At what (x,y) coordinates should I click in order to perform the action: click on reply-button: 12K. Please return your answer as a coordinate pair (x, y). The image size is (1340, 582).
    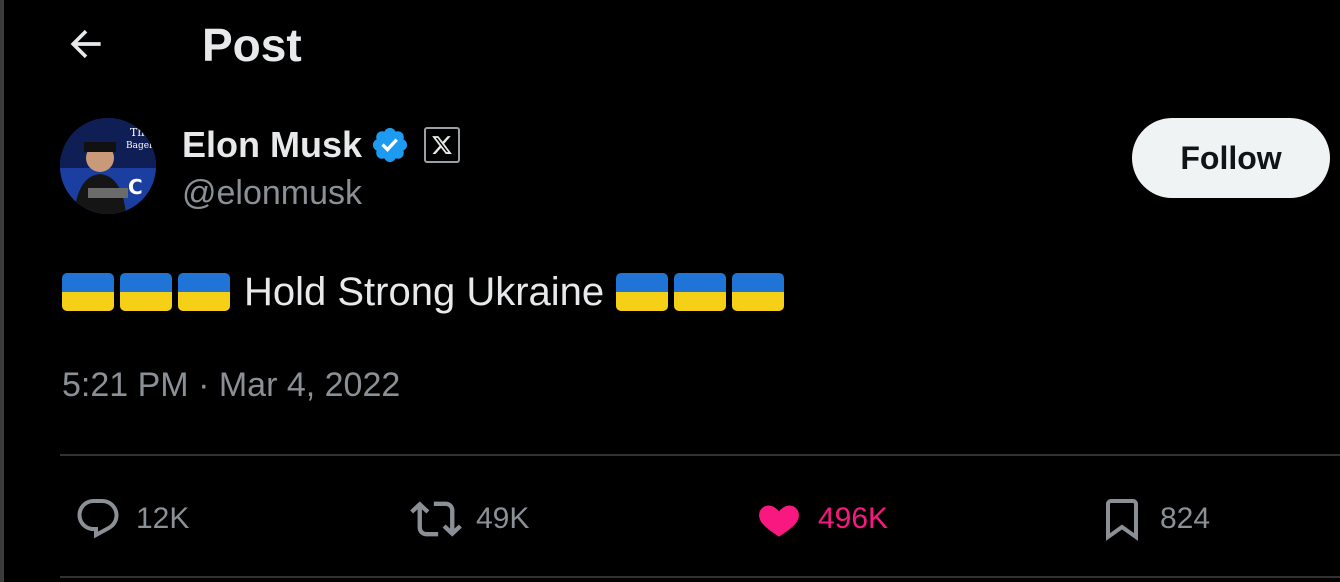
    Looking at the image, I should click on (131, 519).